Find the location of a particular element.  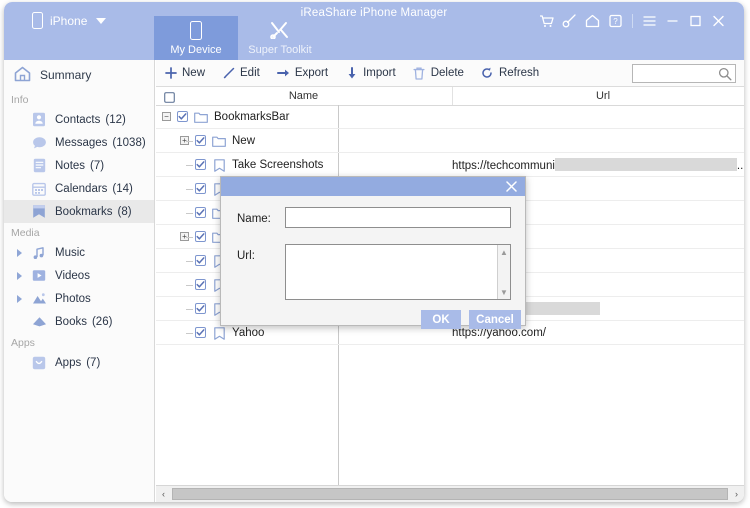

scroll-right-icon: › is located at coordinates (736, 494).